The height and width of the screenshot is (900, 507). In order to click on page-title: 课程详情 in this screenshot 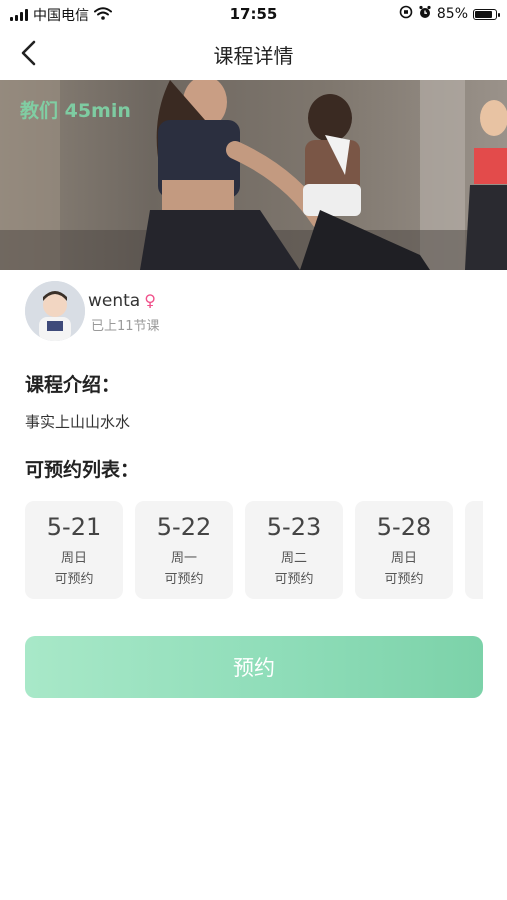, I will do `click(253, 56)`.